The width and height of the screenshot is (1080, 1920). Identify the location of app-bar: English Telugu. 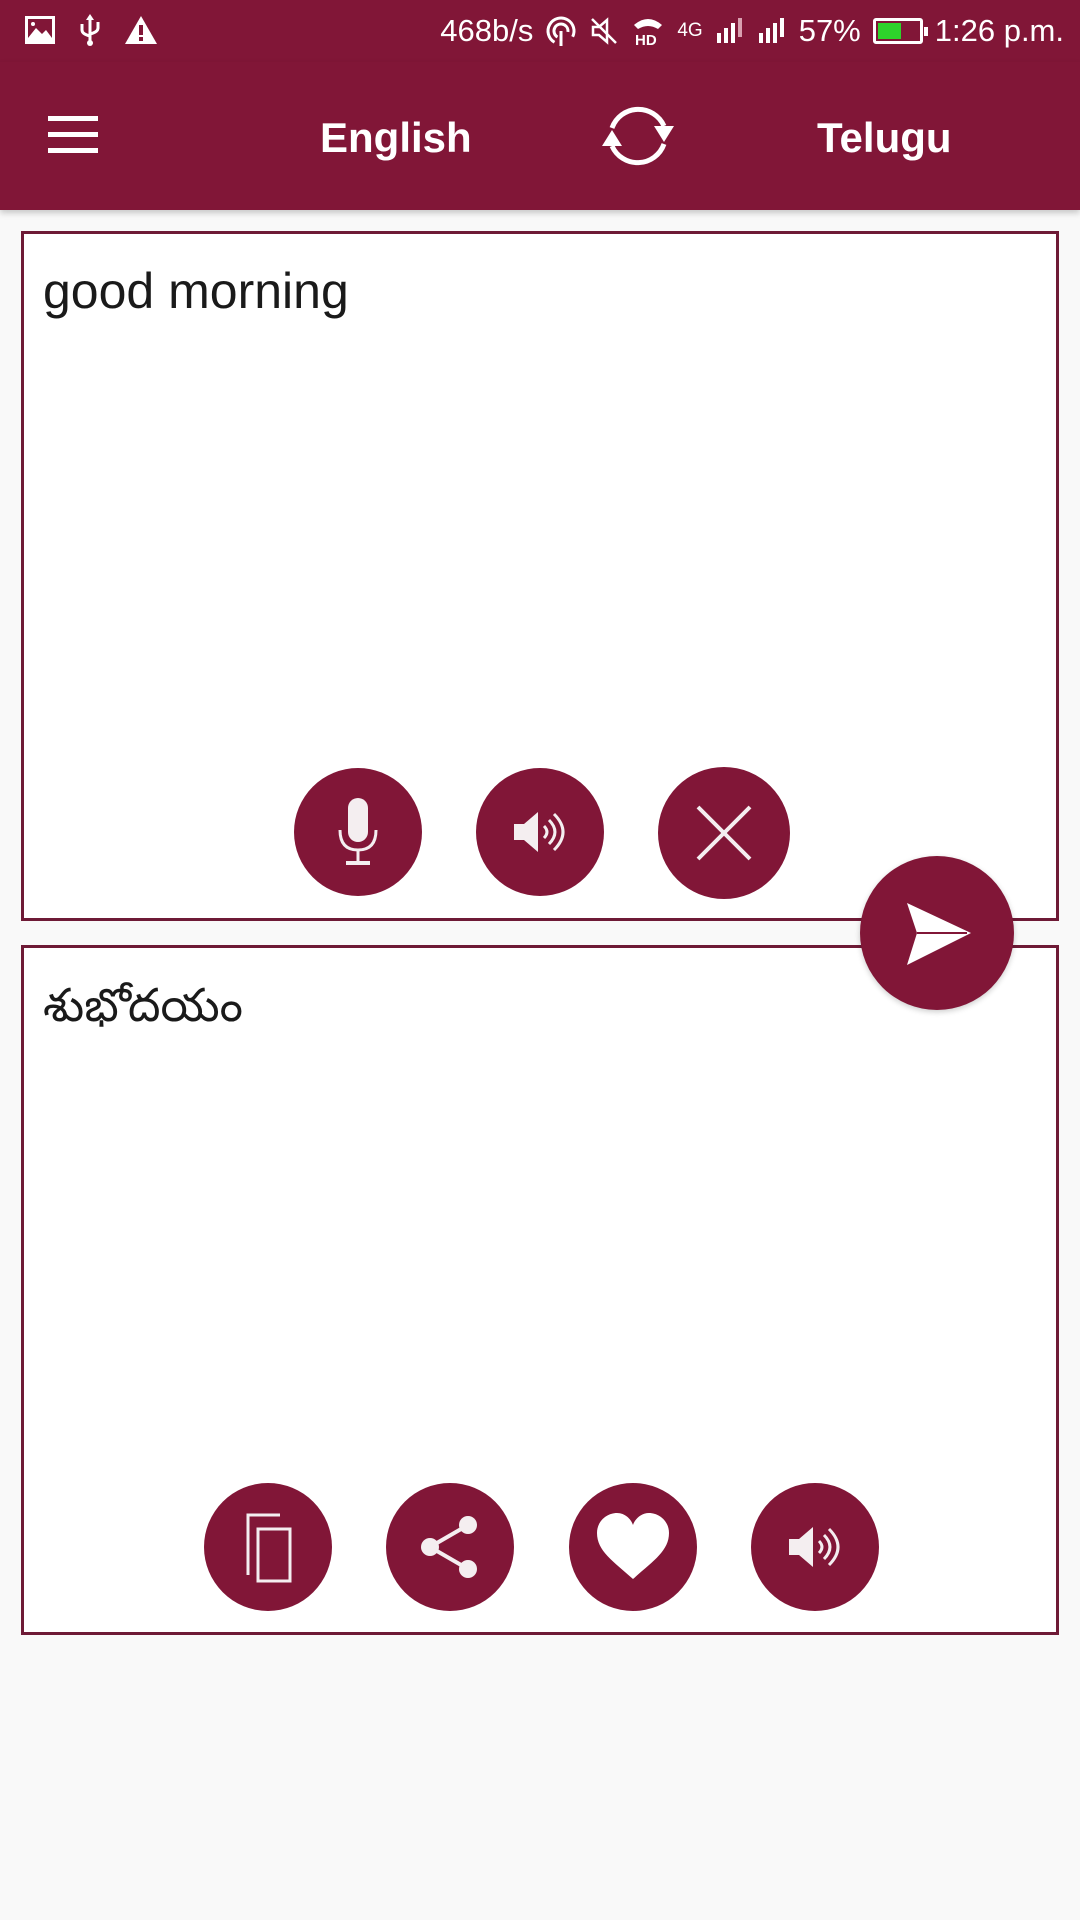
(540, 136).